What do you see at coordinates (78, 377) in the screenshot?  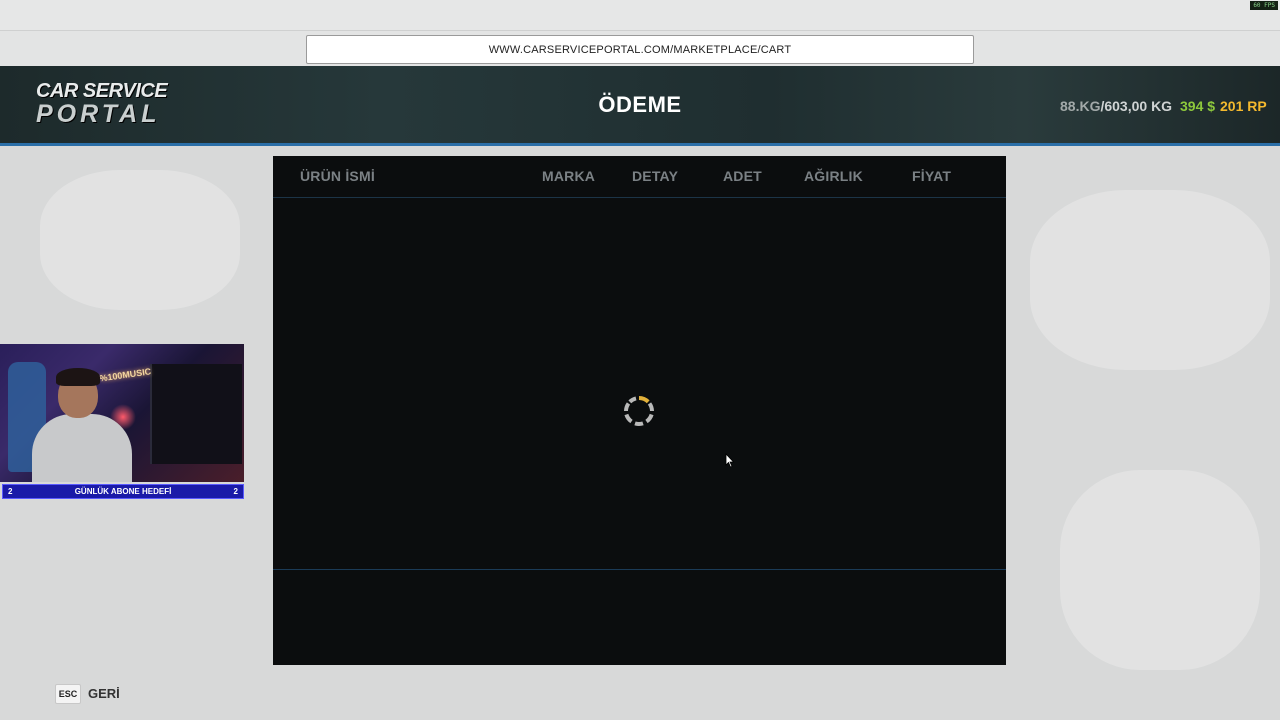 I see `webcam-person-hair` at bounding box center [78, 377].